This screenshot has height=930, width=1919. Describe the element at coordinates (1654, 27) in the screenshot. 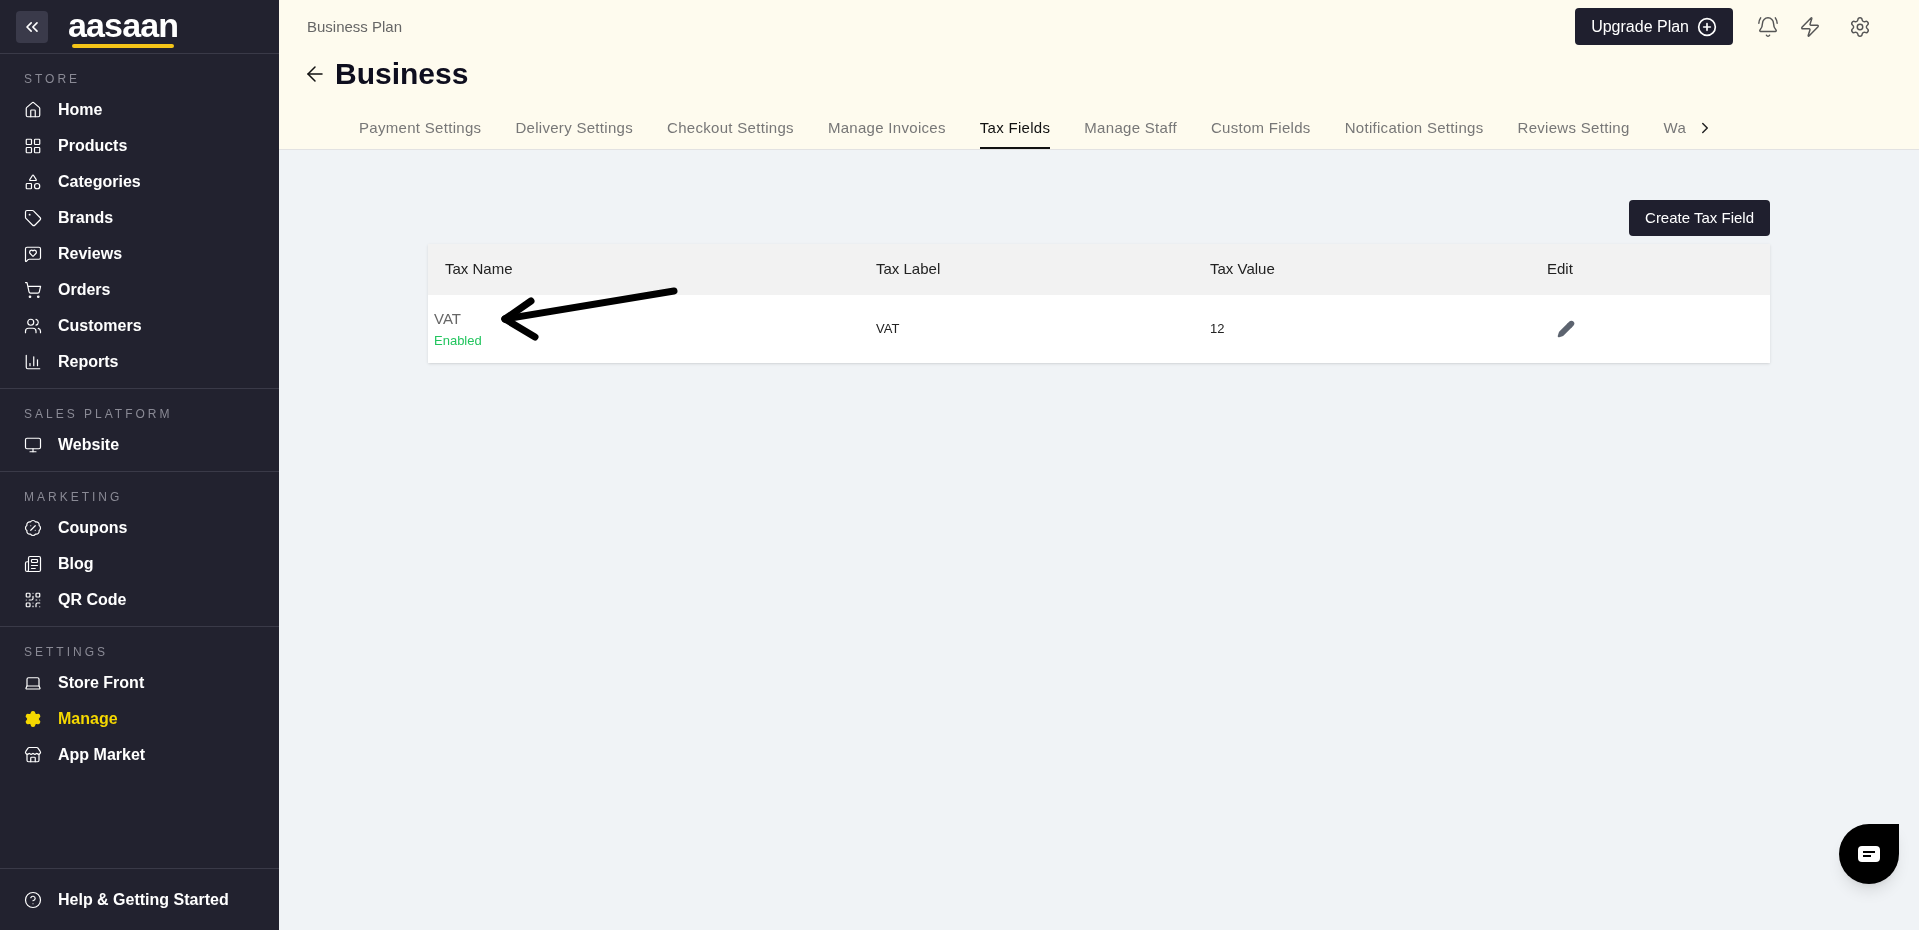

I see `upgrade-button: Upgrade Plan` at that location.